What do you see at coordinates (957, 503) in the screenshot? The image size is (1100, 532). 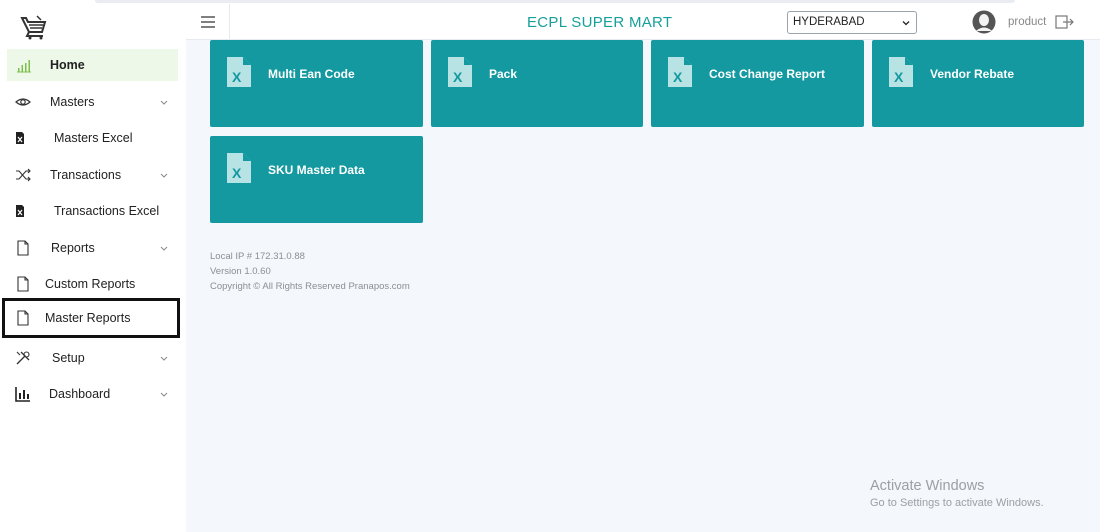 I see `watermark-subtitle: Go to Settings to activate Windows.` at bounding box center [957, 503].